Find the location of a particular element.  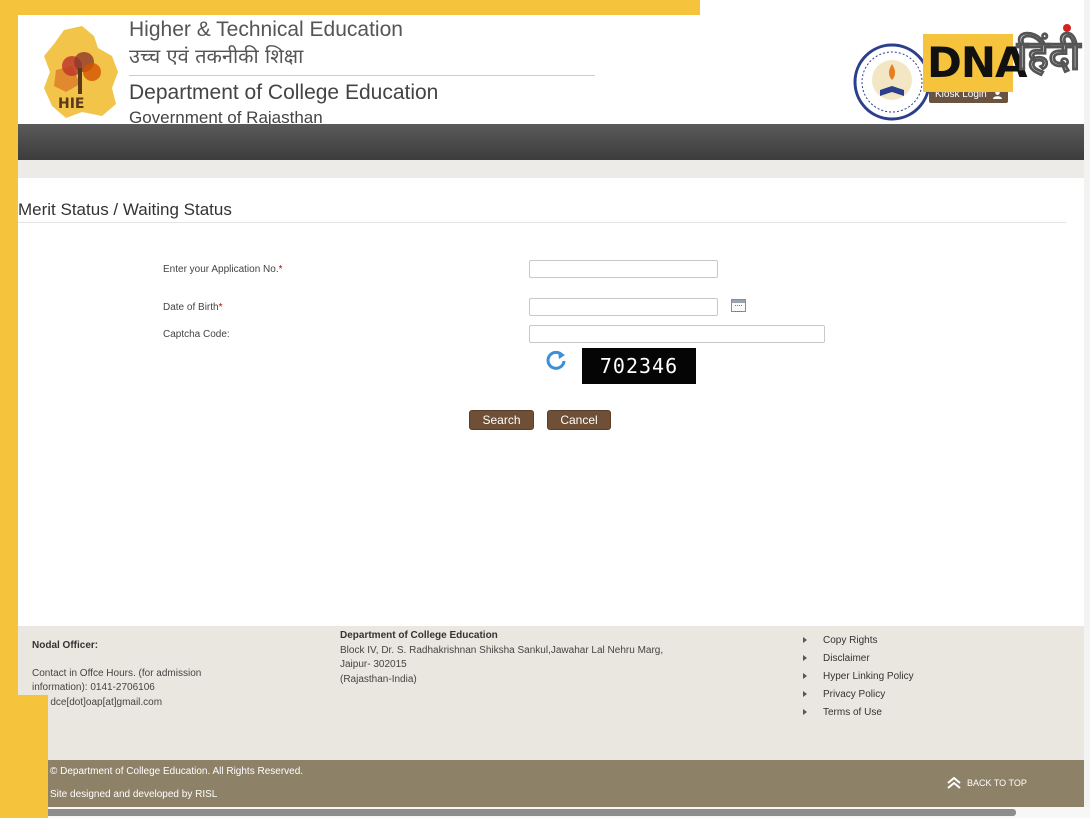

designed-by-text: Site designed and developed by RISL is located at coordinates (134, 794).